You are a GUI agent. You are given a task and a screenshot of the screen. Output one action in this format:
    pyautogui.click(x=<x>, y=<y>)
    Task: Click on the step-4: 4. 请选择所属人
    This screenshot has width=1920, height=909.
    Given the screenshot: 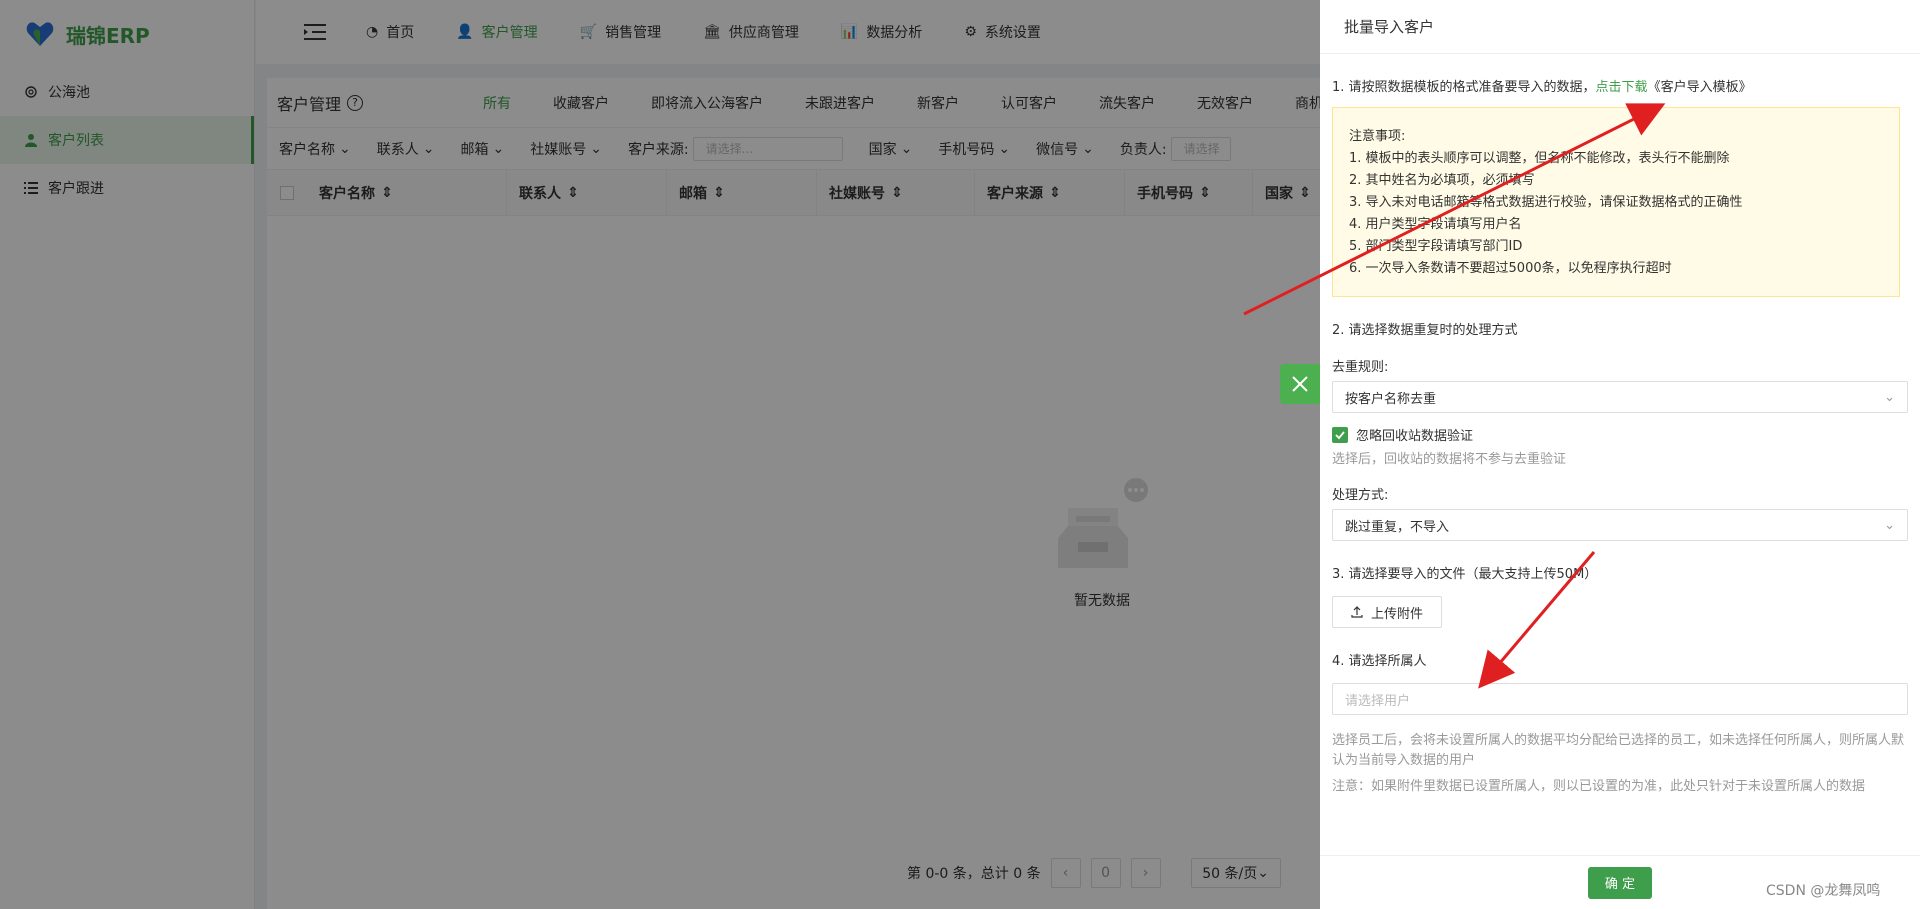 What is the action you would take?
    pyautogui.click(x=1379, y=661)
    